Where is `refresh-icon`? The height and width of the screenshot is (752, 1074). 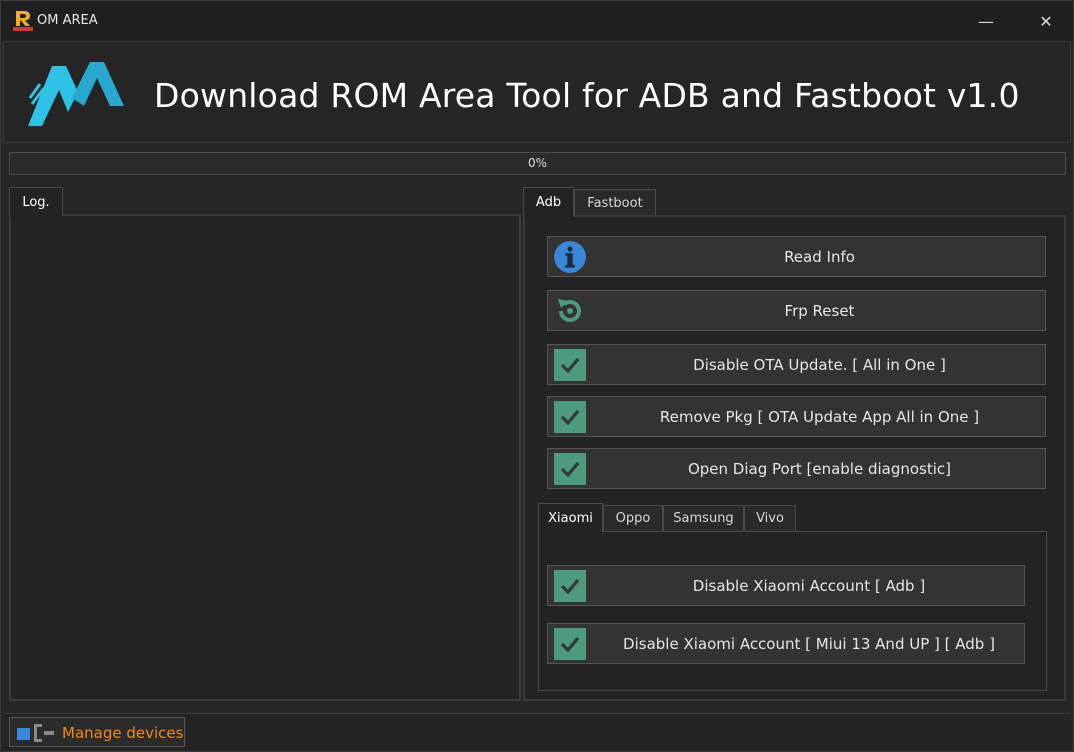
refresh-icon is located at coordinates (569, 310).